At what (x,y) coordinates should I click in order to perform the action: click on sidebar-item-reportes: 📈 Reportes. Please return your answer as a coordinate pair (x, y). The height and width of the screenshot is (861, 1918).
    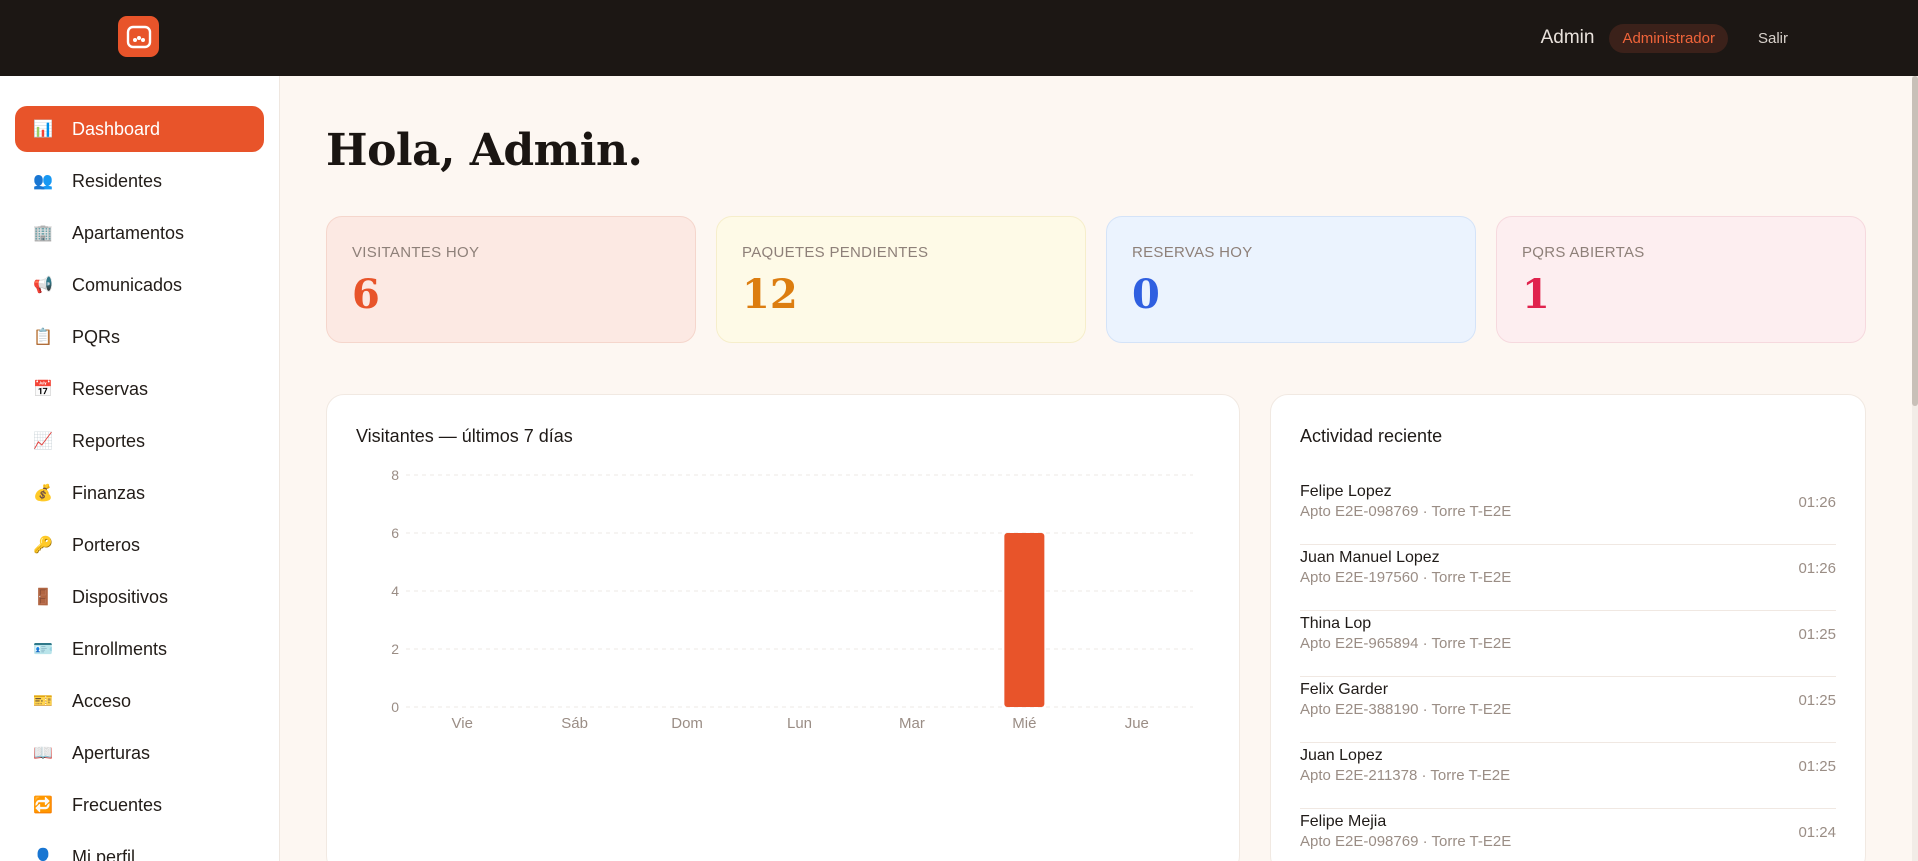
    Looking at the image, I should click on (139, 441).